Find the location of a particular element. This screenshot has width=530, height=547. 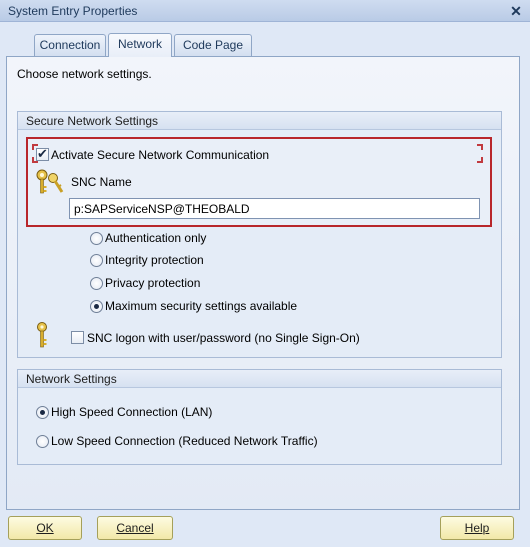

radio-privacy-protection-label: Privacy protection is located at coordinates (153, 283).